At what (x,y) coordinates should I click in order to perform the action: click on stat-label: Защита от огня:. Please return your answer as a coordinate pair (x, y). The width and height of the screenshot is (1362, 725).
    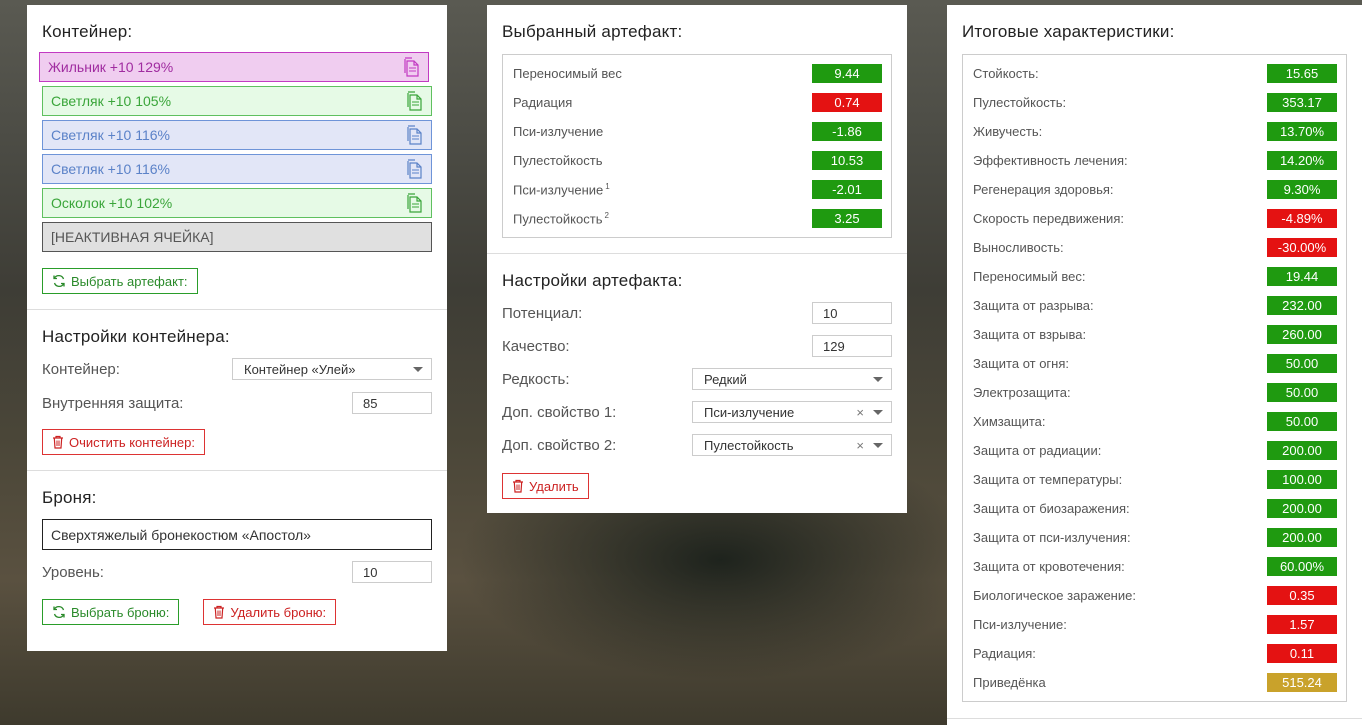
    Looking at the image, I should click on (1021, 363).